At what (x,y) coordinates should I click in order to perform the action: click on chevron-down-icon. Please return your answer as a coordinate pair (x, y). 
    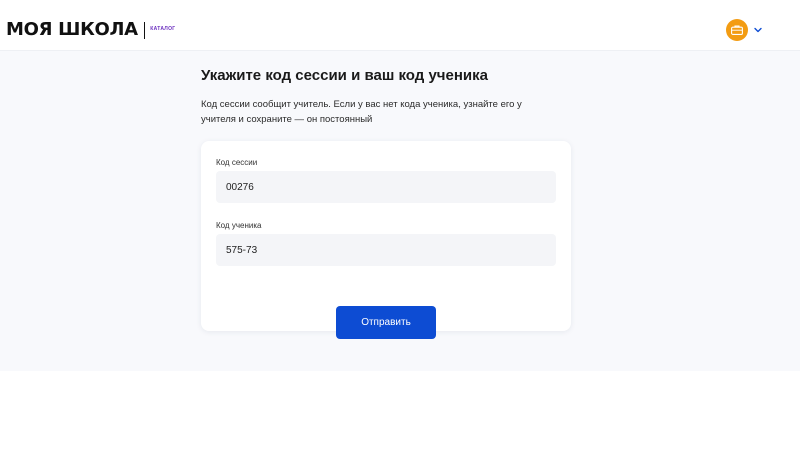
    Looking at the image, I should click on (758, 30).